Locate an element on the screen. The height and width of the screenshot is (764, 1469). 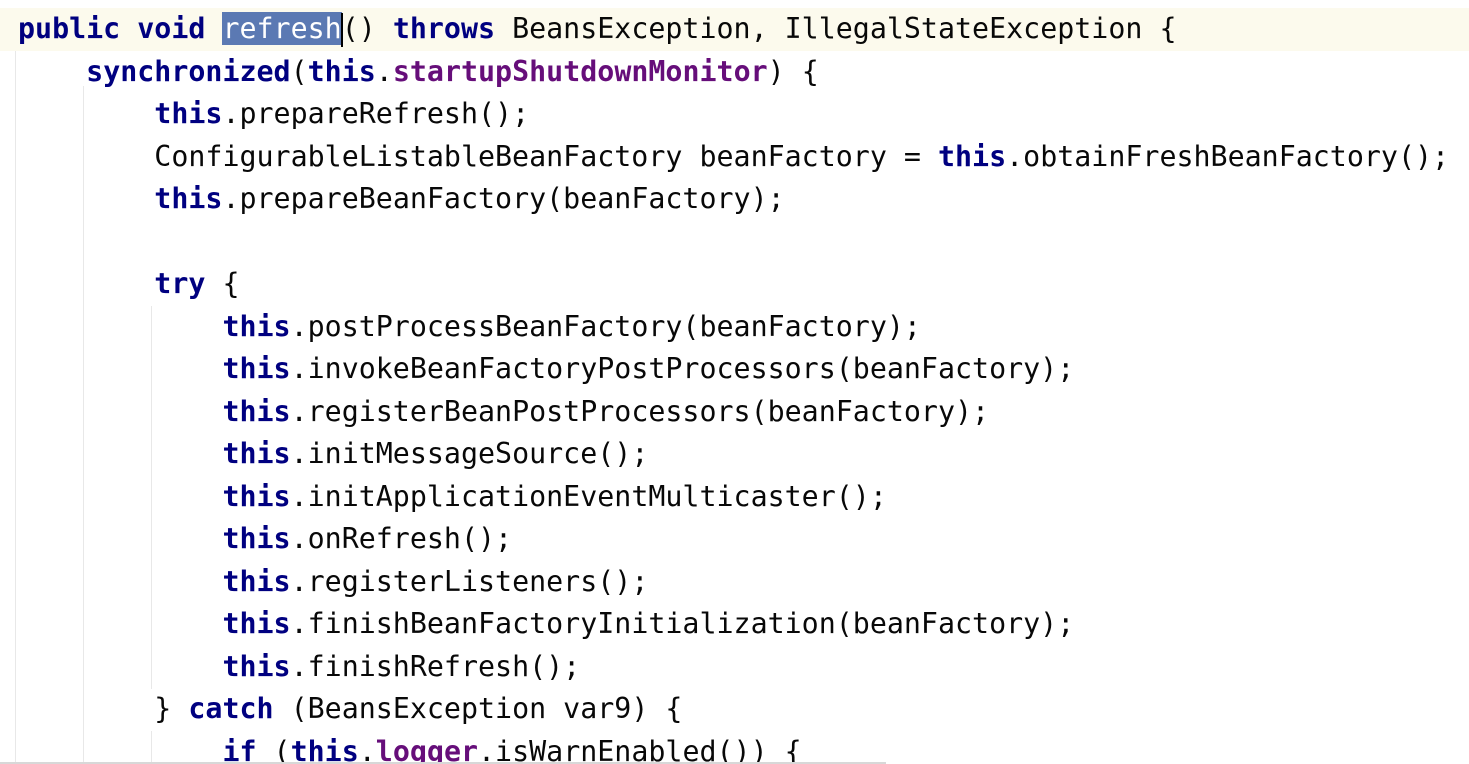
code-line-content: this.initApplicationEventMulticaster(); is located at coordinates (452, 497).